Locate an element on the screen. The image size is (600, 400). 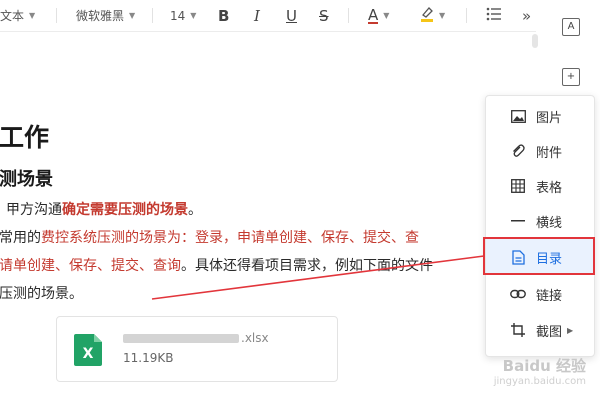
watermark: Baidu 经验 jingyan.baidu.com is located at coordinates (526, 371).